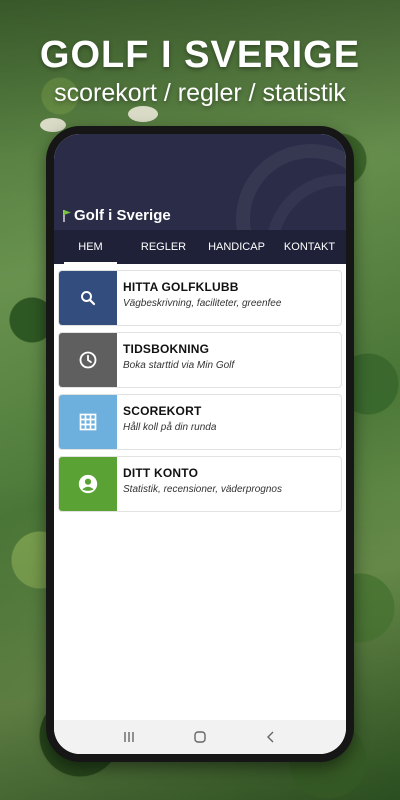  What do you see at coordinates (202, 489) in the screenshot?
I see `card-subtitle: Statistik, recensioner, väderprognos` at bounding box center [202, 489].